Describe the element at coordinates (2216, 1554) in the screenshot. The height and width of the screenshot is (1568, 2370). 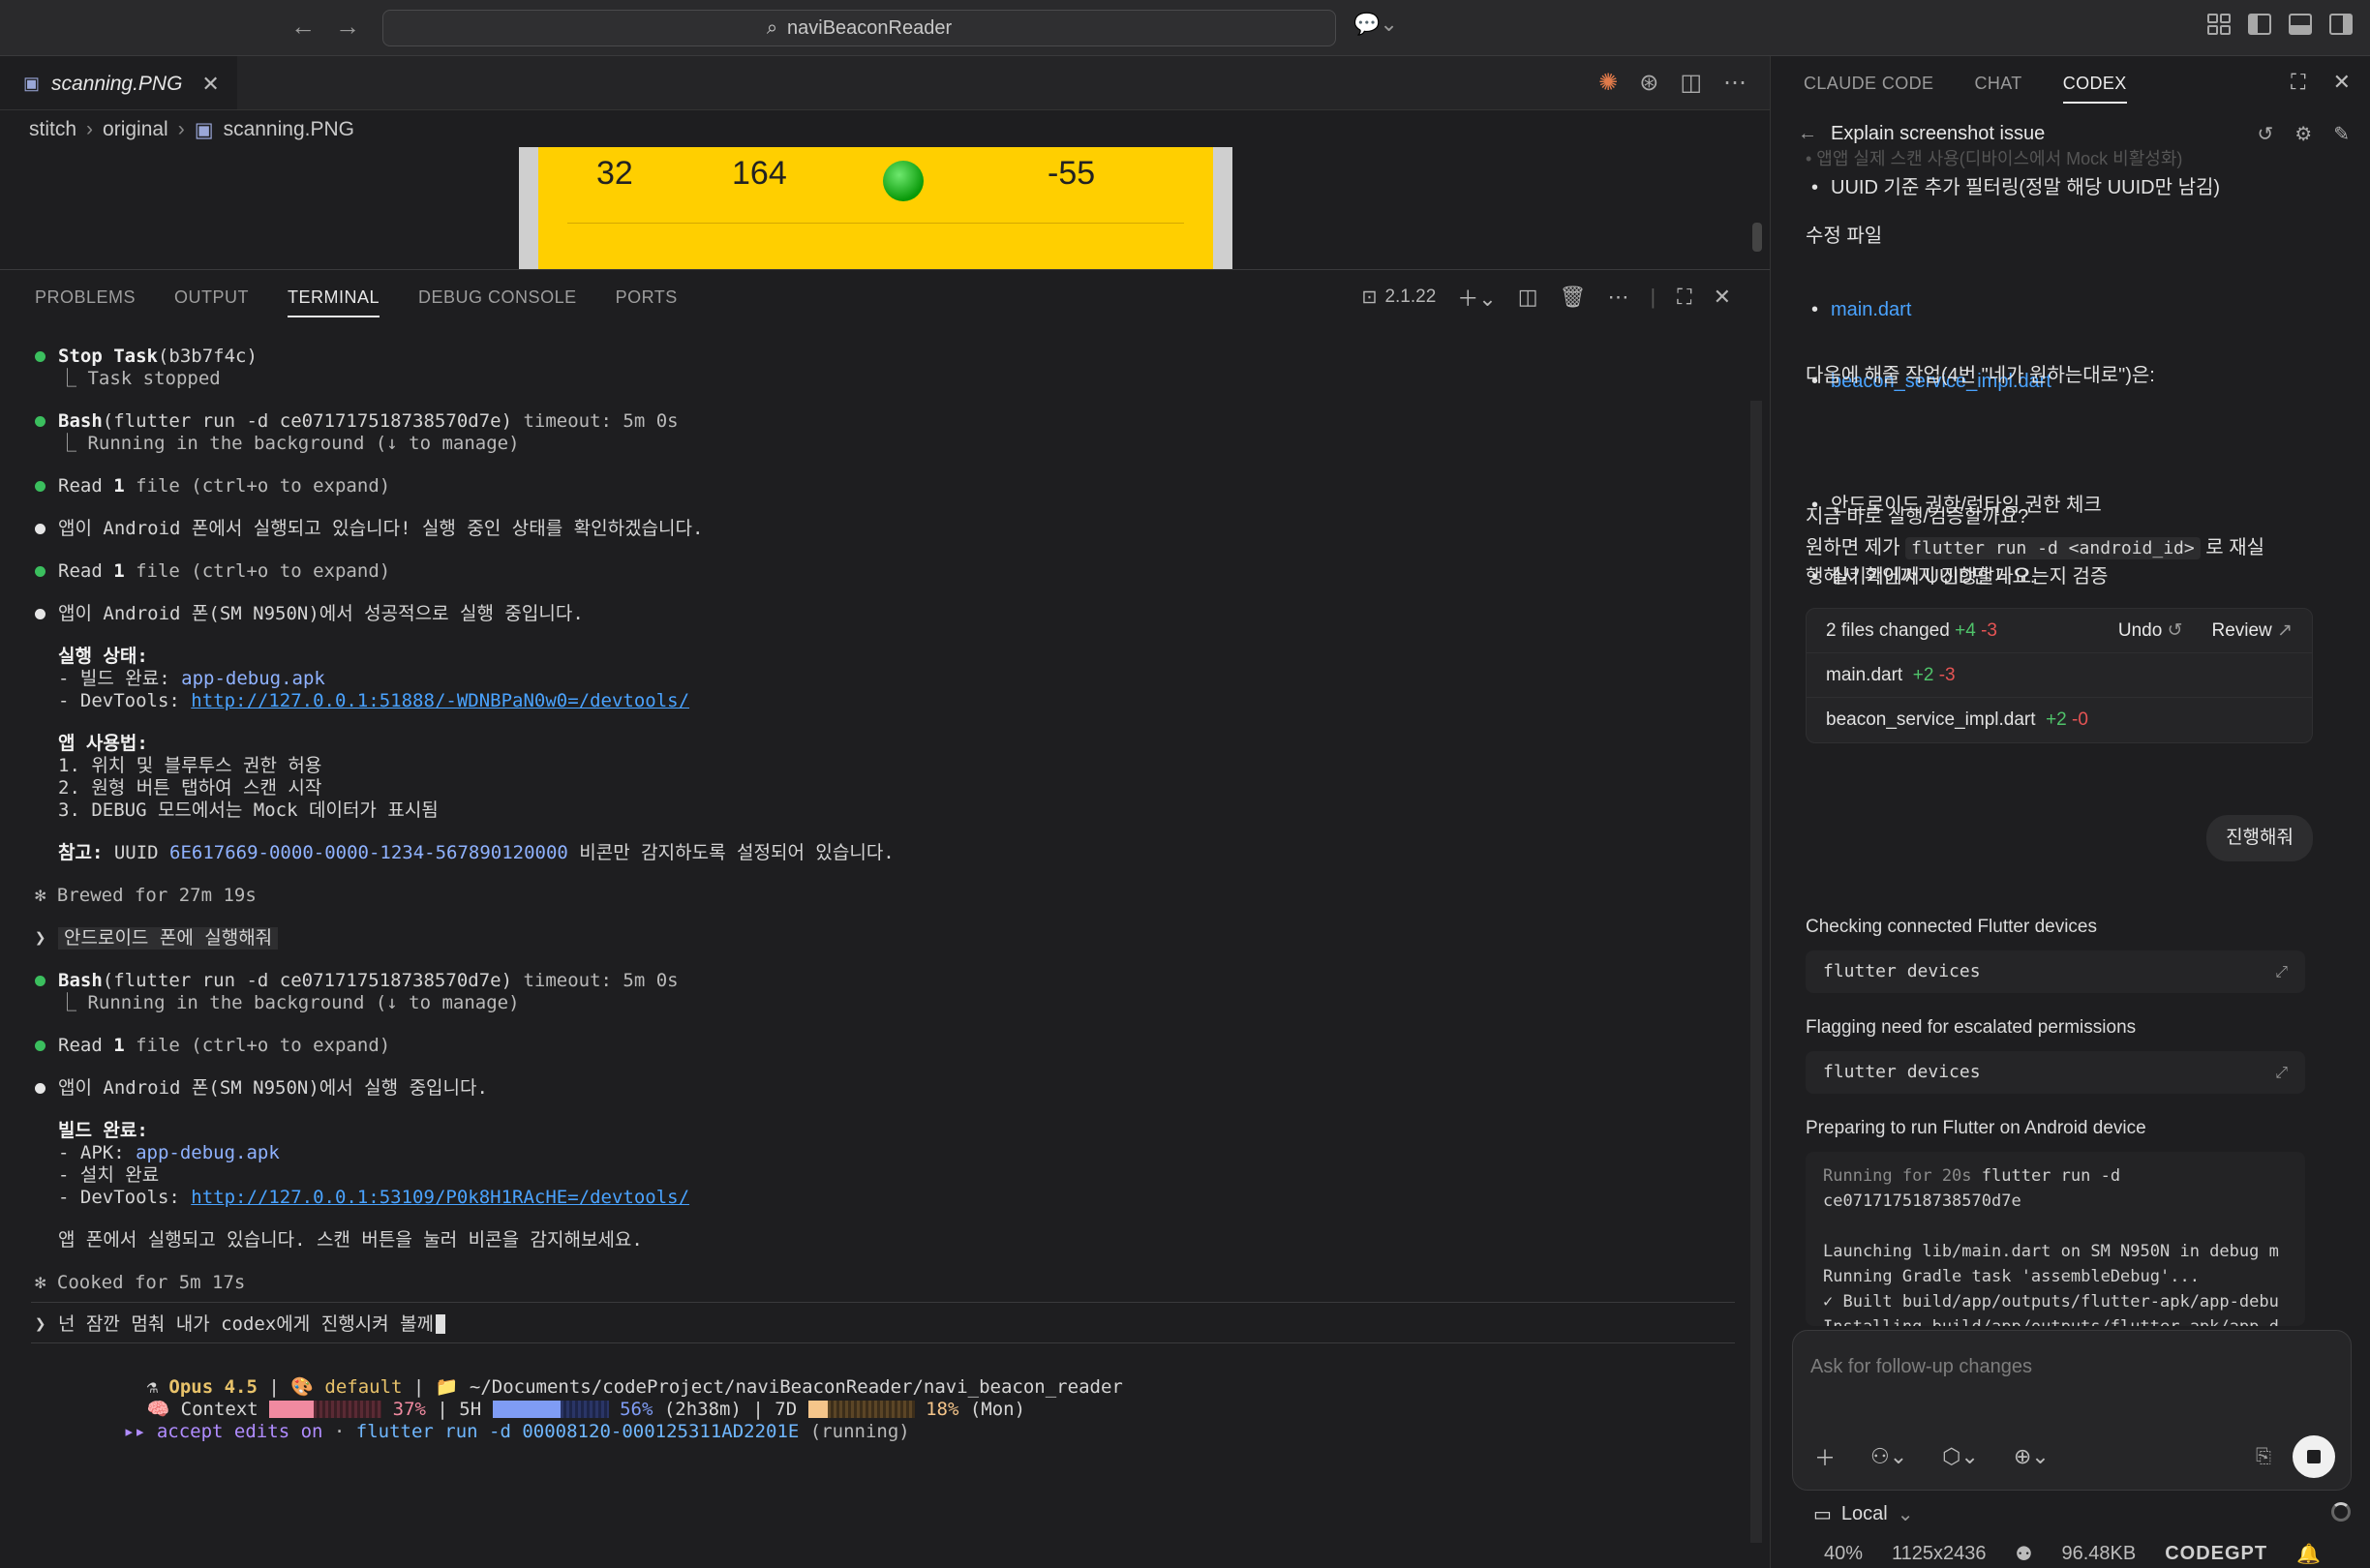
I see `codegpt-logo: CODEGPT` at that location.